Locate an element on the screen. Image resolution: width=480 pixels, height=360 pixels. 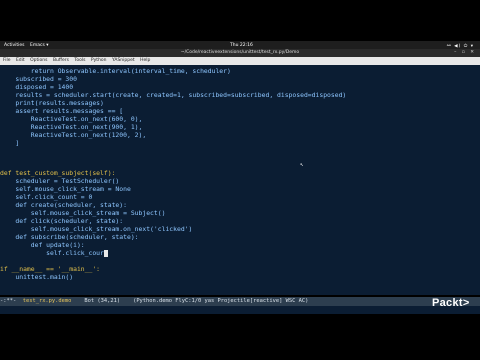
code-line: assert results.messages == [ is located at coordinates (62, 111).